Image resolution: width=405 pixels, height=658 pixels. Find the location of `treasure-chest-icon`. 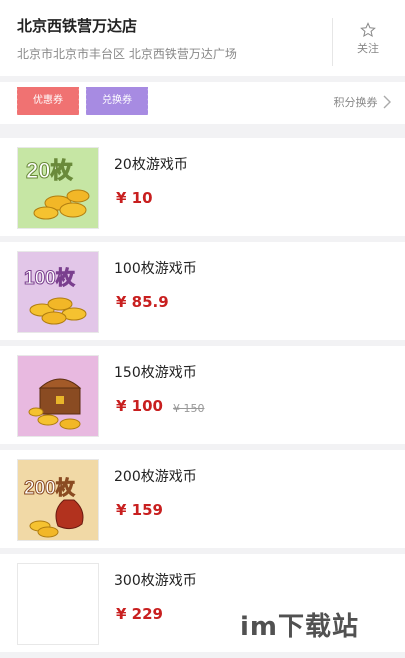

treasure-chest-icon is located at coordinates (55, 404).